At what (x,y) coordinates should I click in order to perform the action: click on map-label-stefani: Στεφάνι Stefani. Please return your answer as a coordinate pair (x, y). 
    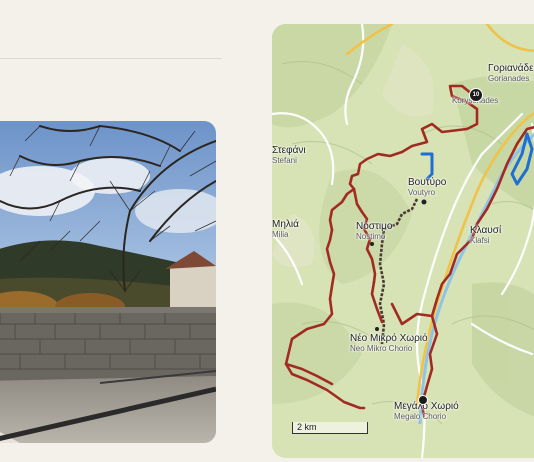
    Looking at the image, I should click on (289, 155).